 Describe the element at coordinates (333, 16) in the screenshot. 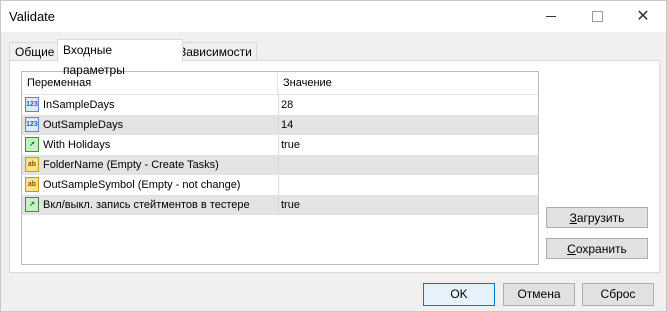

I see `title-bar: Validate ✕` at that location.